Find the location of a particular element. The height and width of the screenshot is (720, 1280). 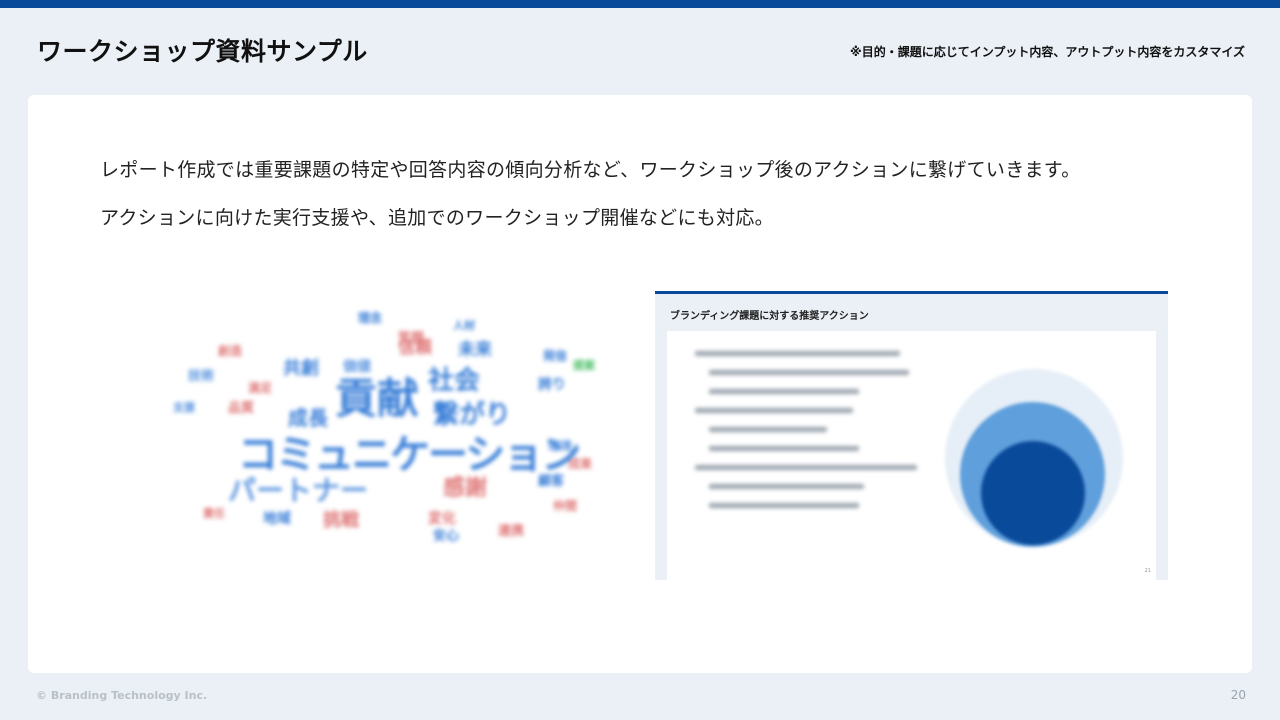

cloud-word: 品質 is located at coordinates (241, 408).